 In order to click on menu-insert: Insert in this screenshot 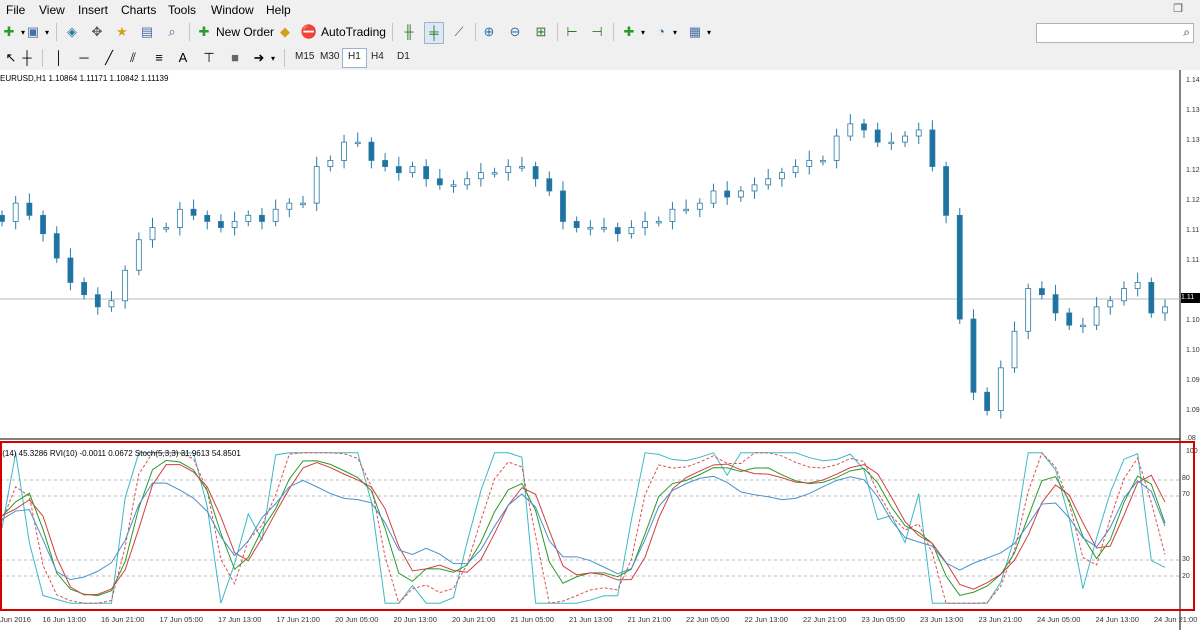, I will do `click(93, 10)`.